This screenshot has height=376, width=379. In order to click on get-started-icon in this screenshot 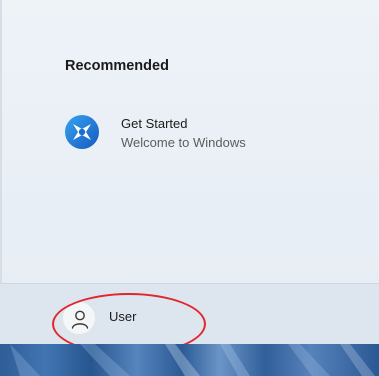, I will do `click(82, 132)`.